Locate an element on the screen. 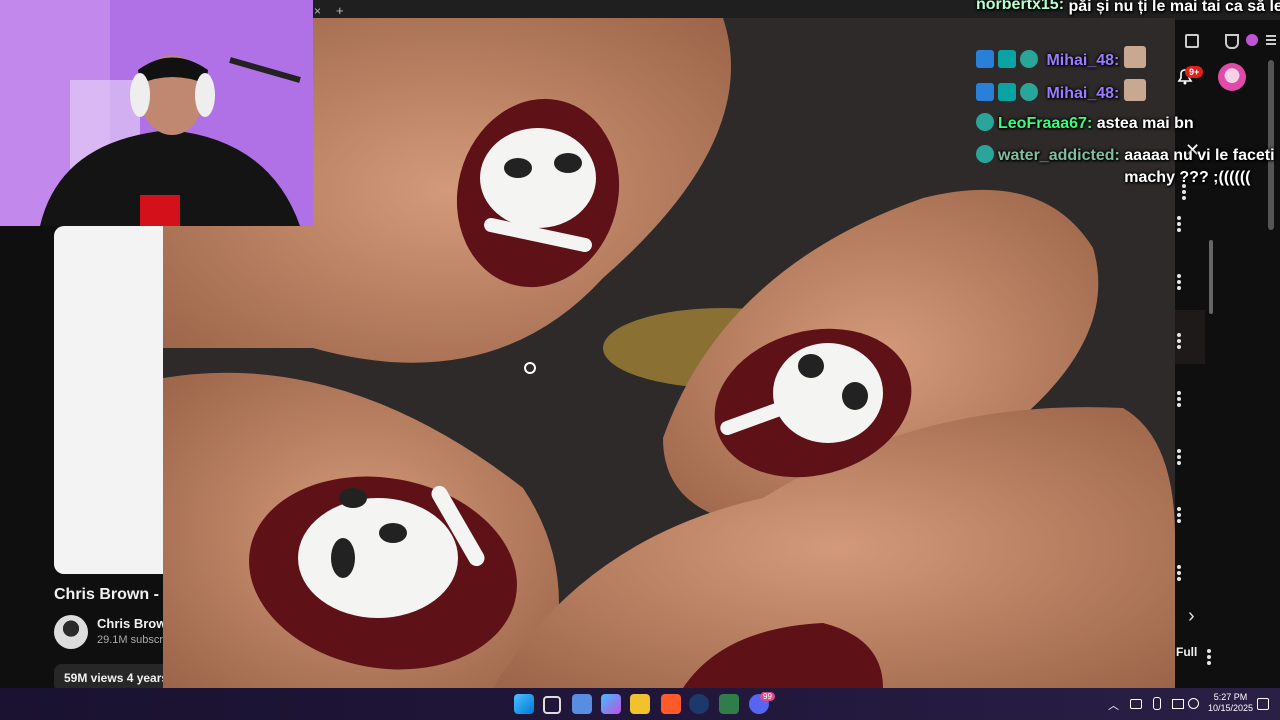  streamer-webcam is located at coordinates (156, 113).